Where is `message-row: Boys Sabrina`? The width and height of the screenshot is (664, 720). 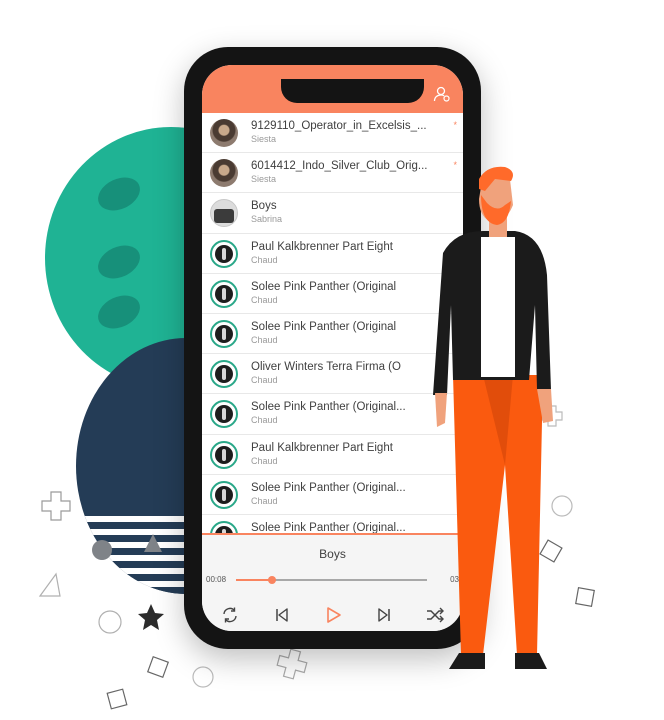
message-row: Boys Sabrina is located at coordinates (332, 213).